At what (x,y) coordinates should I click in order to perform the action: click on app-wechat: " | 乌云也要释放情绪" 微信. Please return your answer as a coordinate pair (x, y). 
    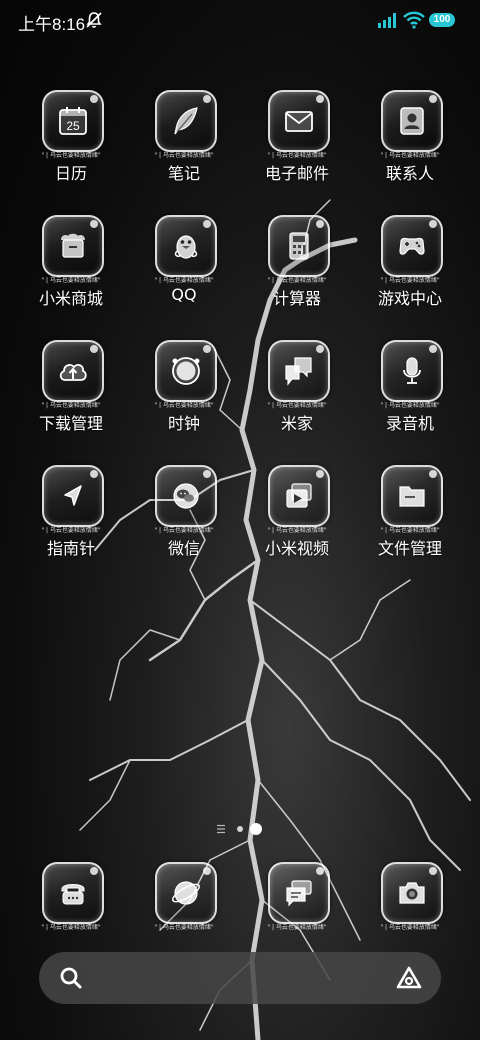
    Looking at the image, I should click on (184, 521).